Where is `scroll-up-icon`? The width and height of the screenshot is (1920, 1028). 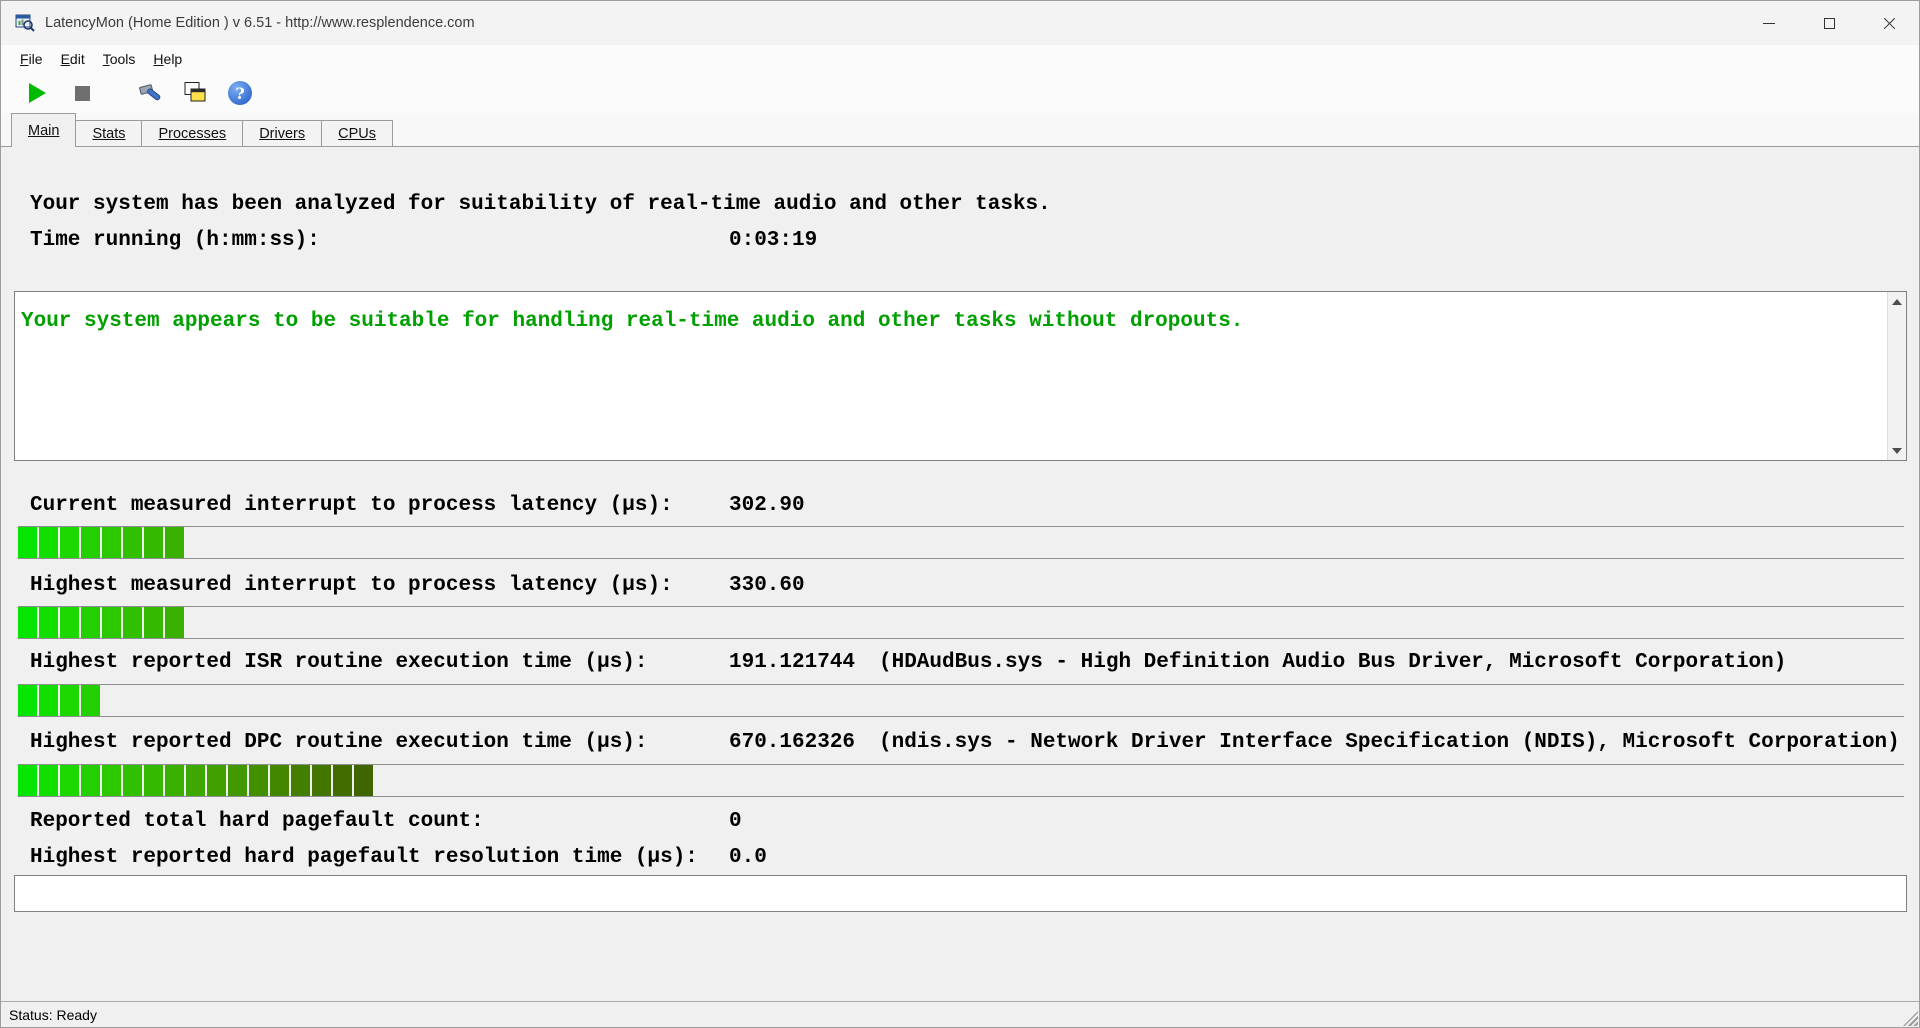 scroll-up-icon is located at coordinates (1897, 301).